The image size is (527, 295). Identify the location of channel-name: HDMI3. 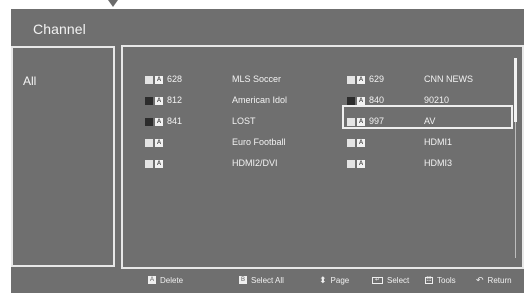
(438, 163).